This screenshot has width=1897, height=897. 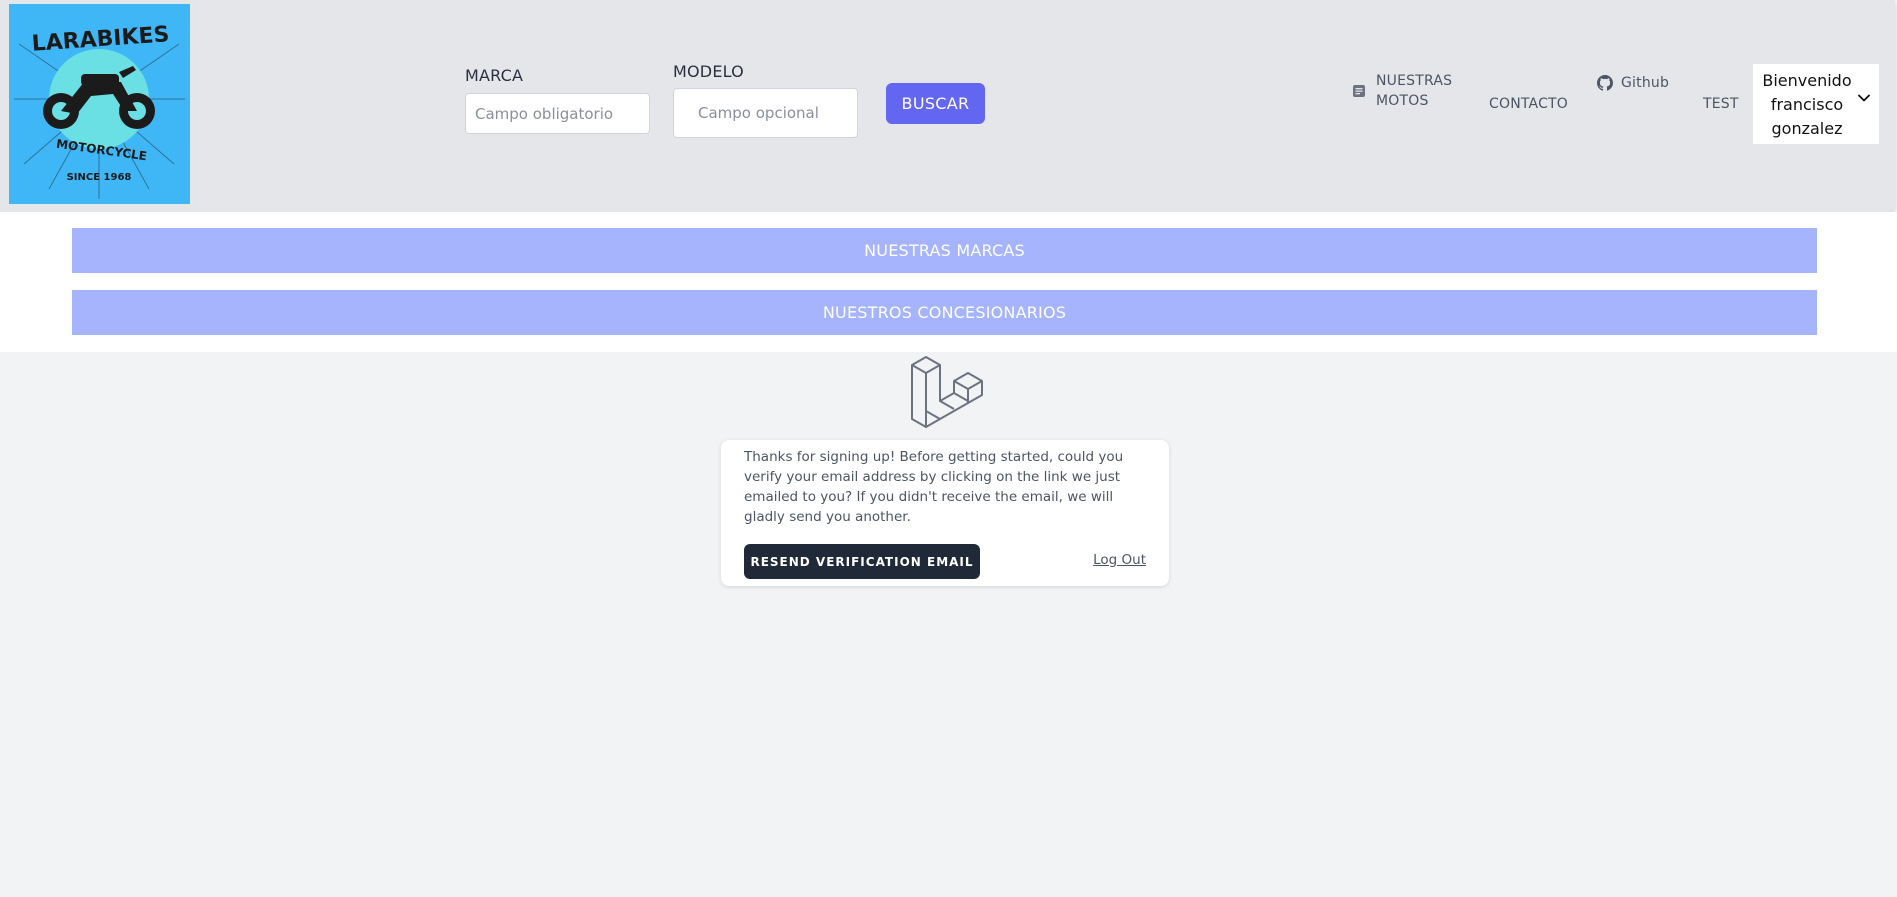 I want to click on nav-nuestras-motos: NUESTRAS MOTOS, so click(x=1414, y=91).